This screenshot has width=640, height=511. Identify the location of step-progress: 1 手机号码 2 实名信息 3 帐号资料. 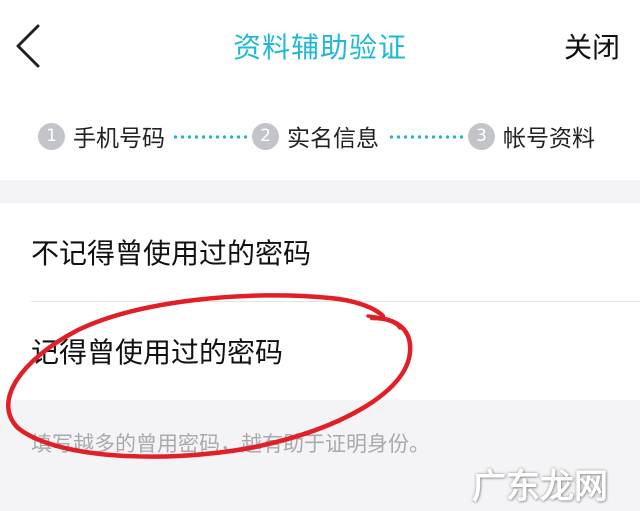
(338, 136).